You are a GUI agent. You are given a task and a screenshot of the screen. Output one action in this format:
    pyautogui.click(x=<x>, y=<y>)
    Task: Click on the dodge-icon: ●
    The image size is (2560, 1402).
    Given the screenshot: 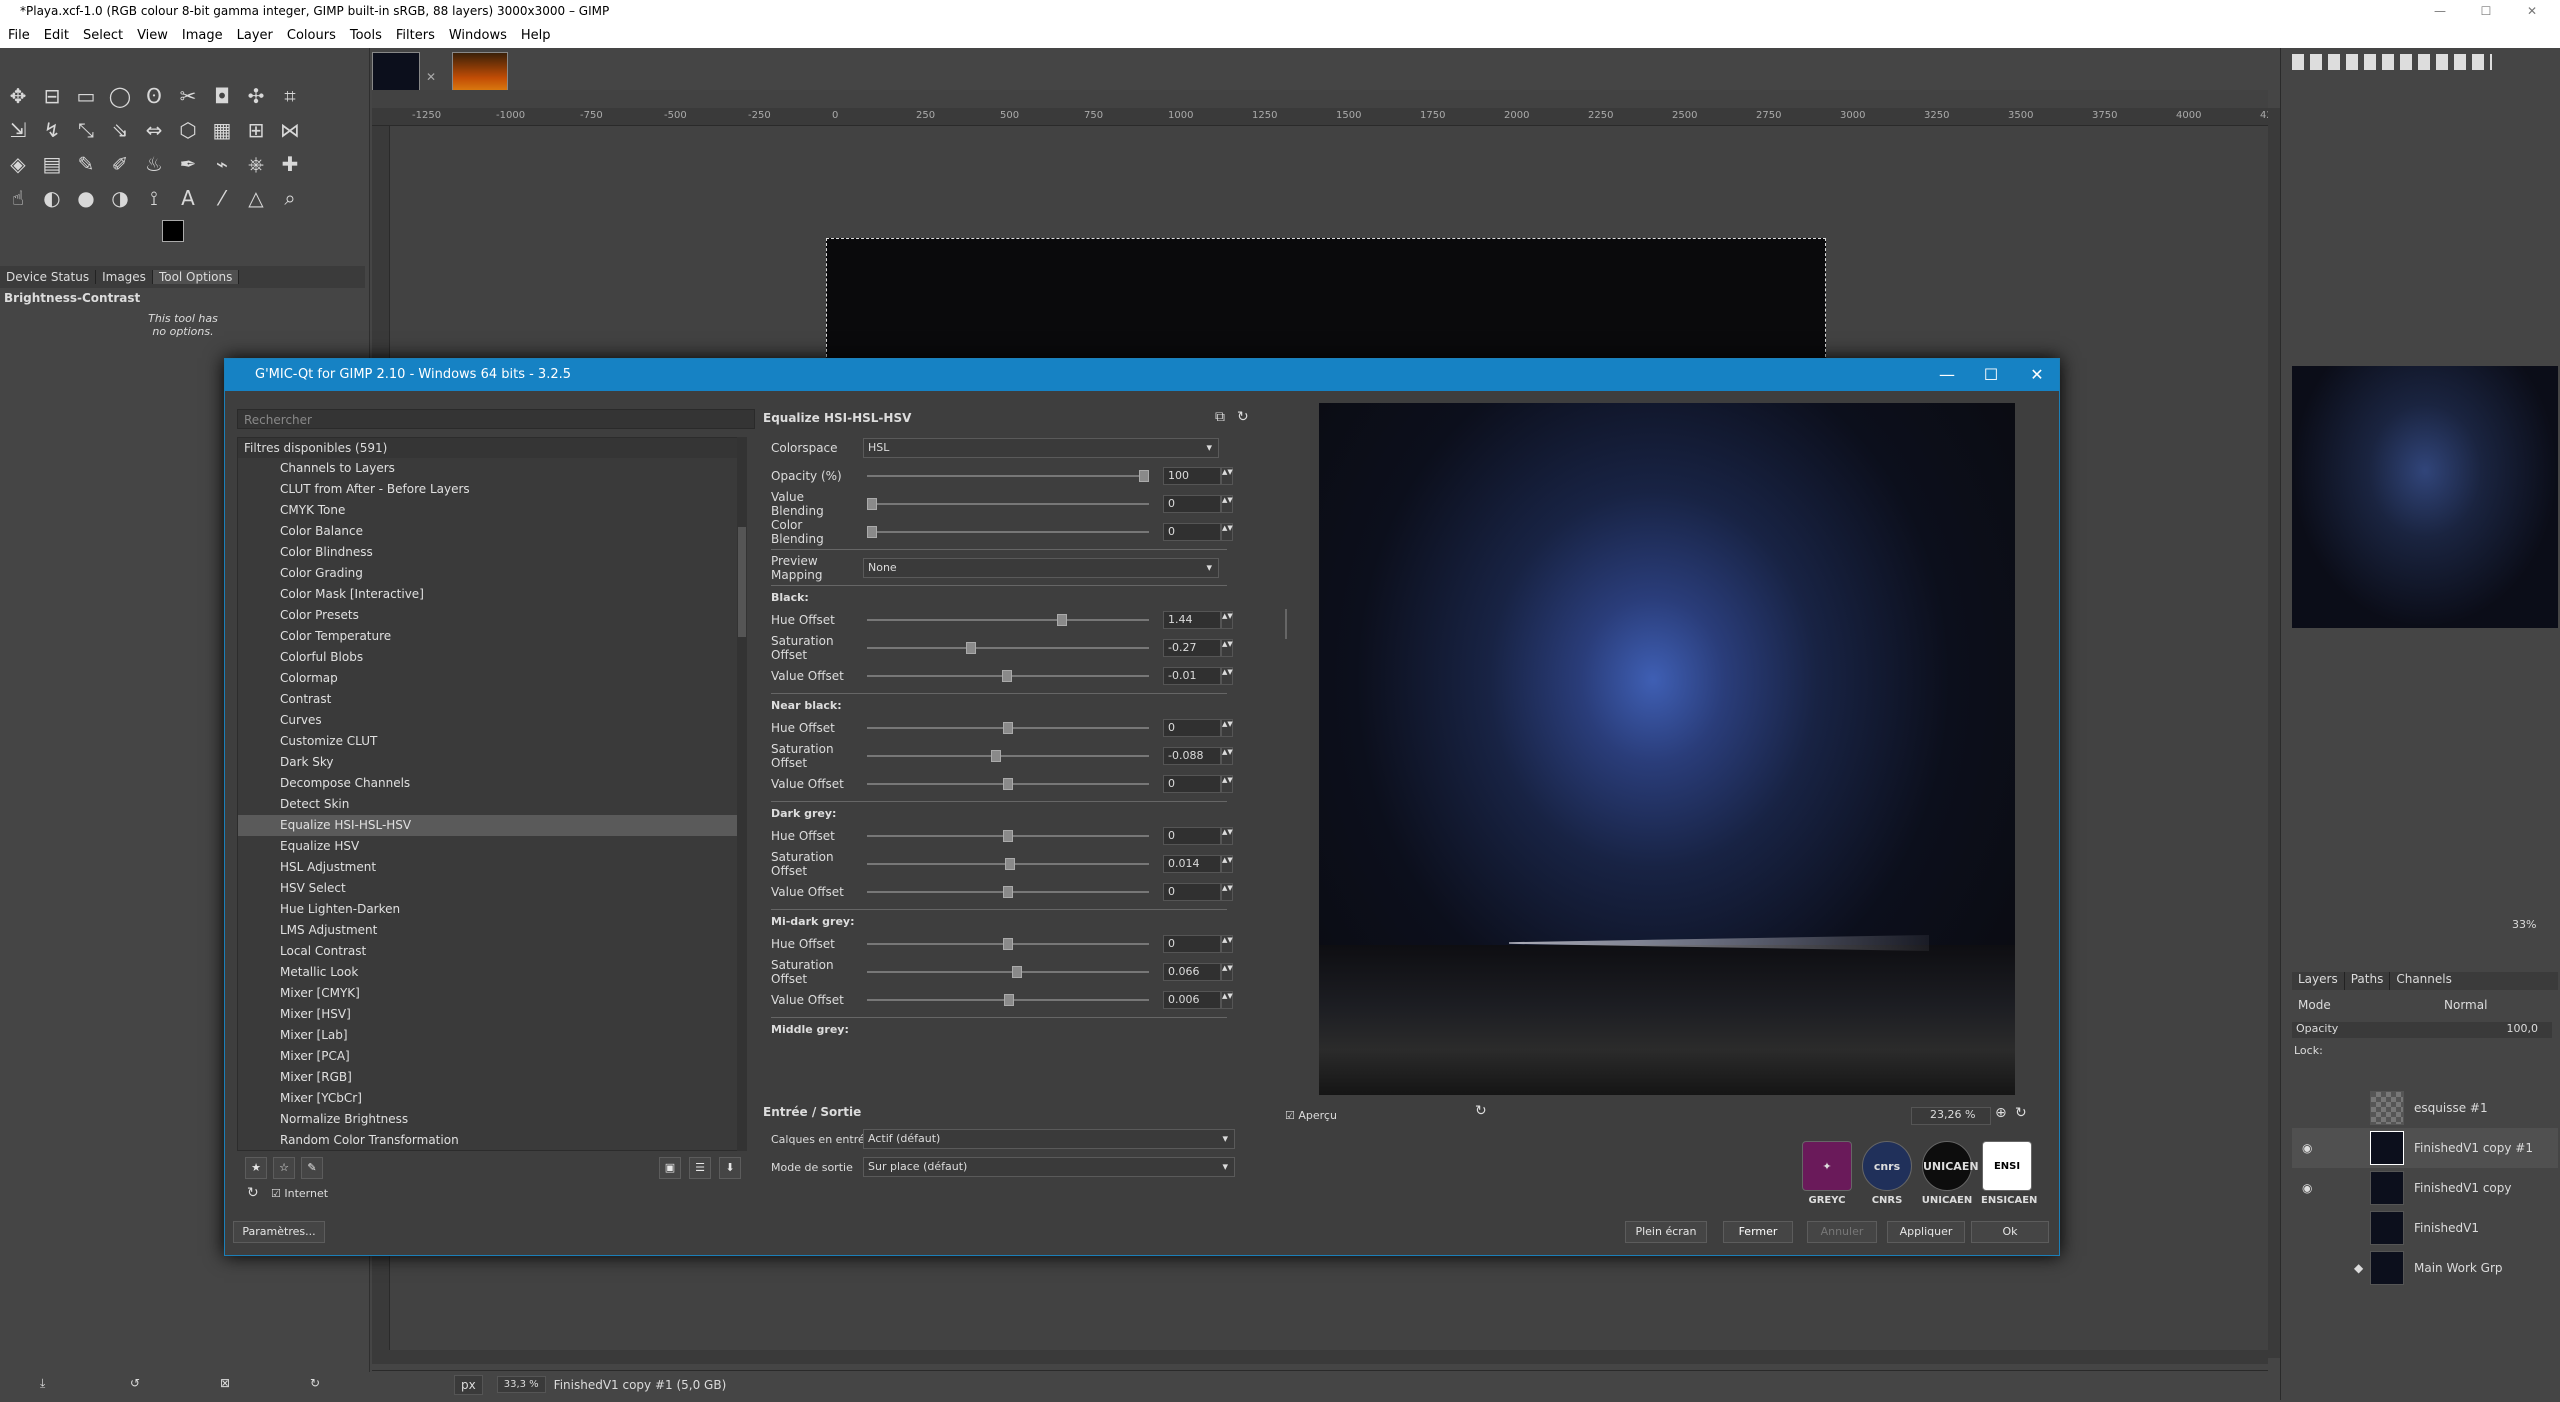 What is the action you would take?
    pyautogui.click(x=86, y=198)
    